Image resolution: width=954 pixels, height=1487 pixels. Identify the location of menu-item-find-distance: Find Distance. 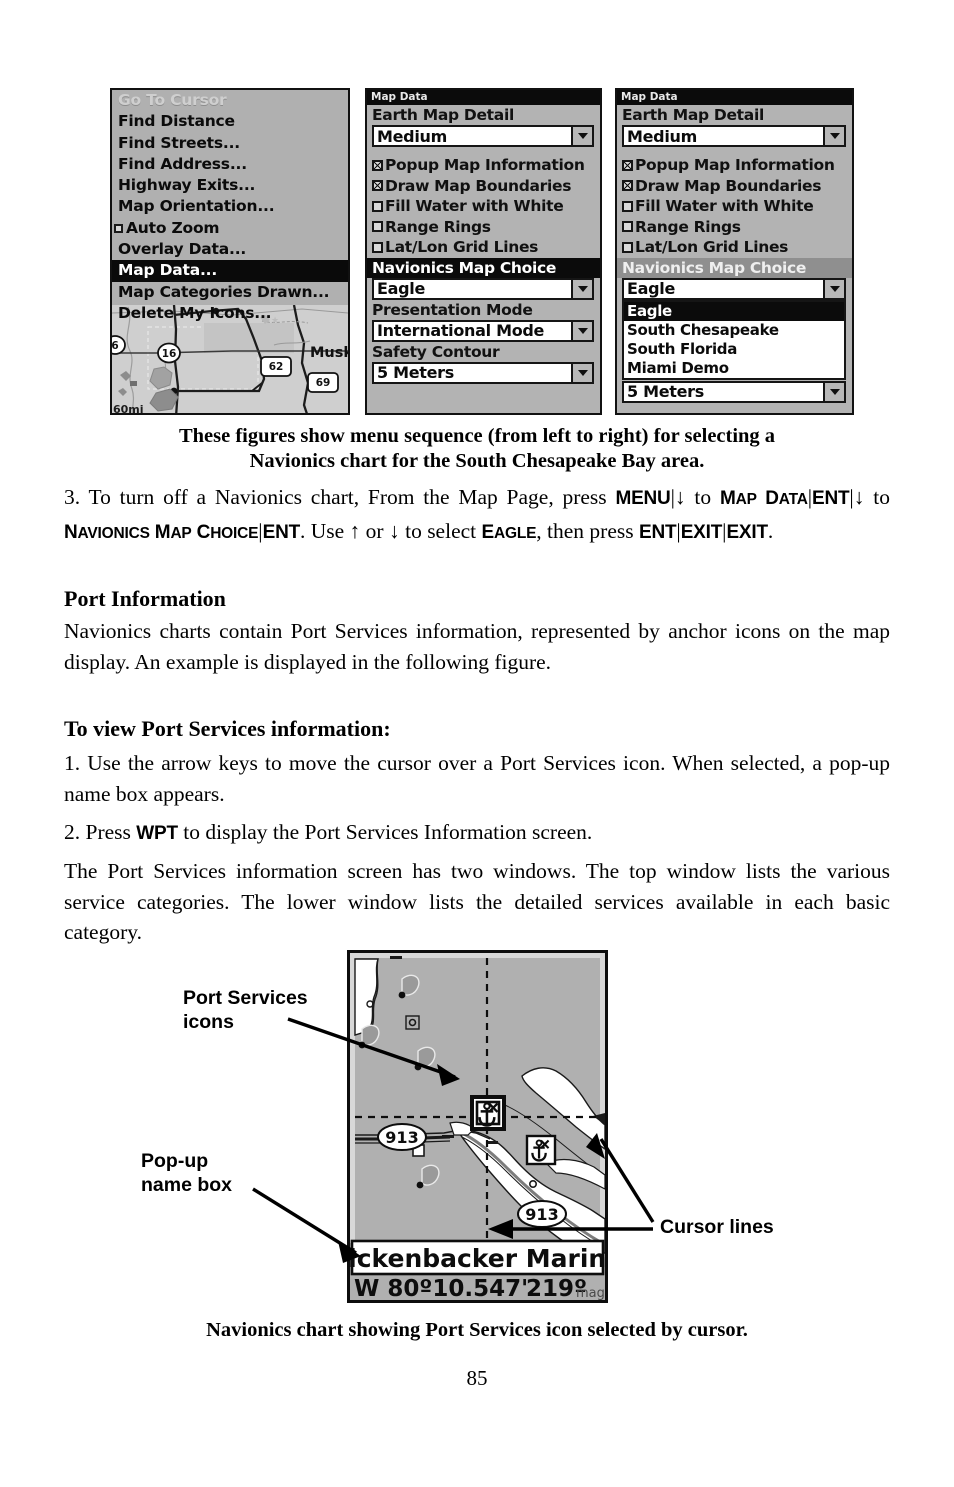
(230, 121).